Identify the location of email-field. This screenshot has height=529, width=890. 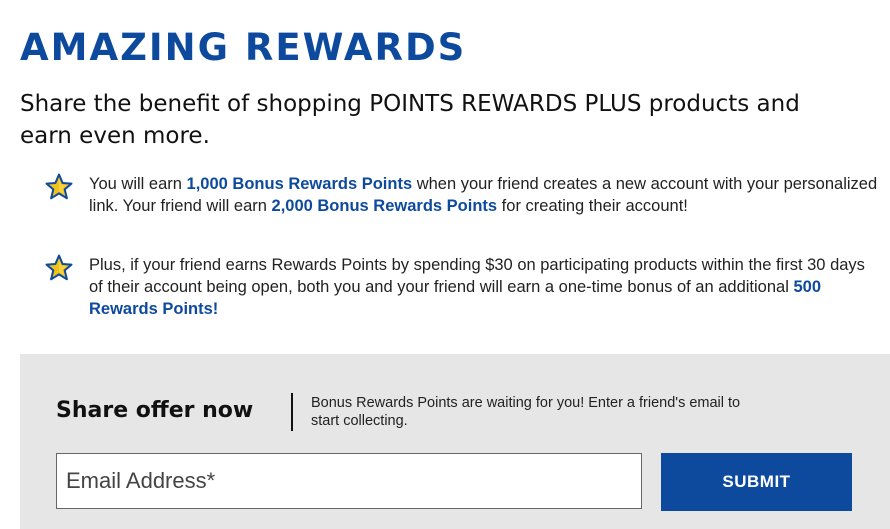
(349, 481).